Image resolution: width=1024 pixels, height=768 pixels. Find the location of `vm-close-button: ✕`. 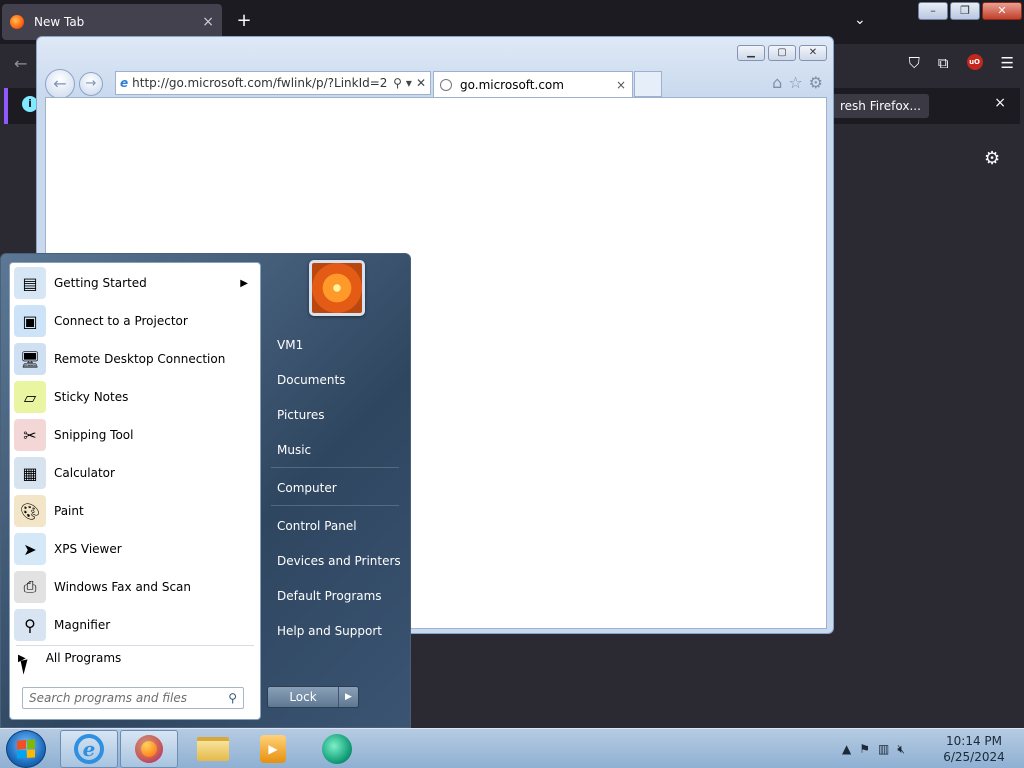

vm-close-button: ✕ is located at coordinates (1002, 11).